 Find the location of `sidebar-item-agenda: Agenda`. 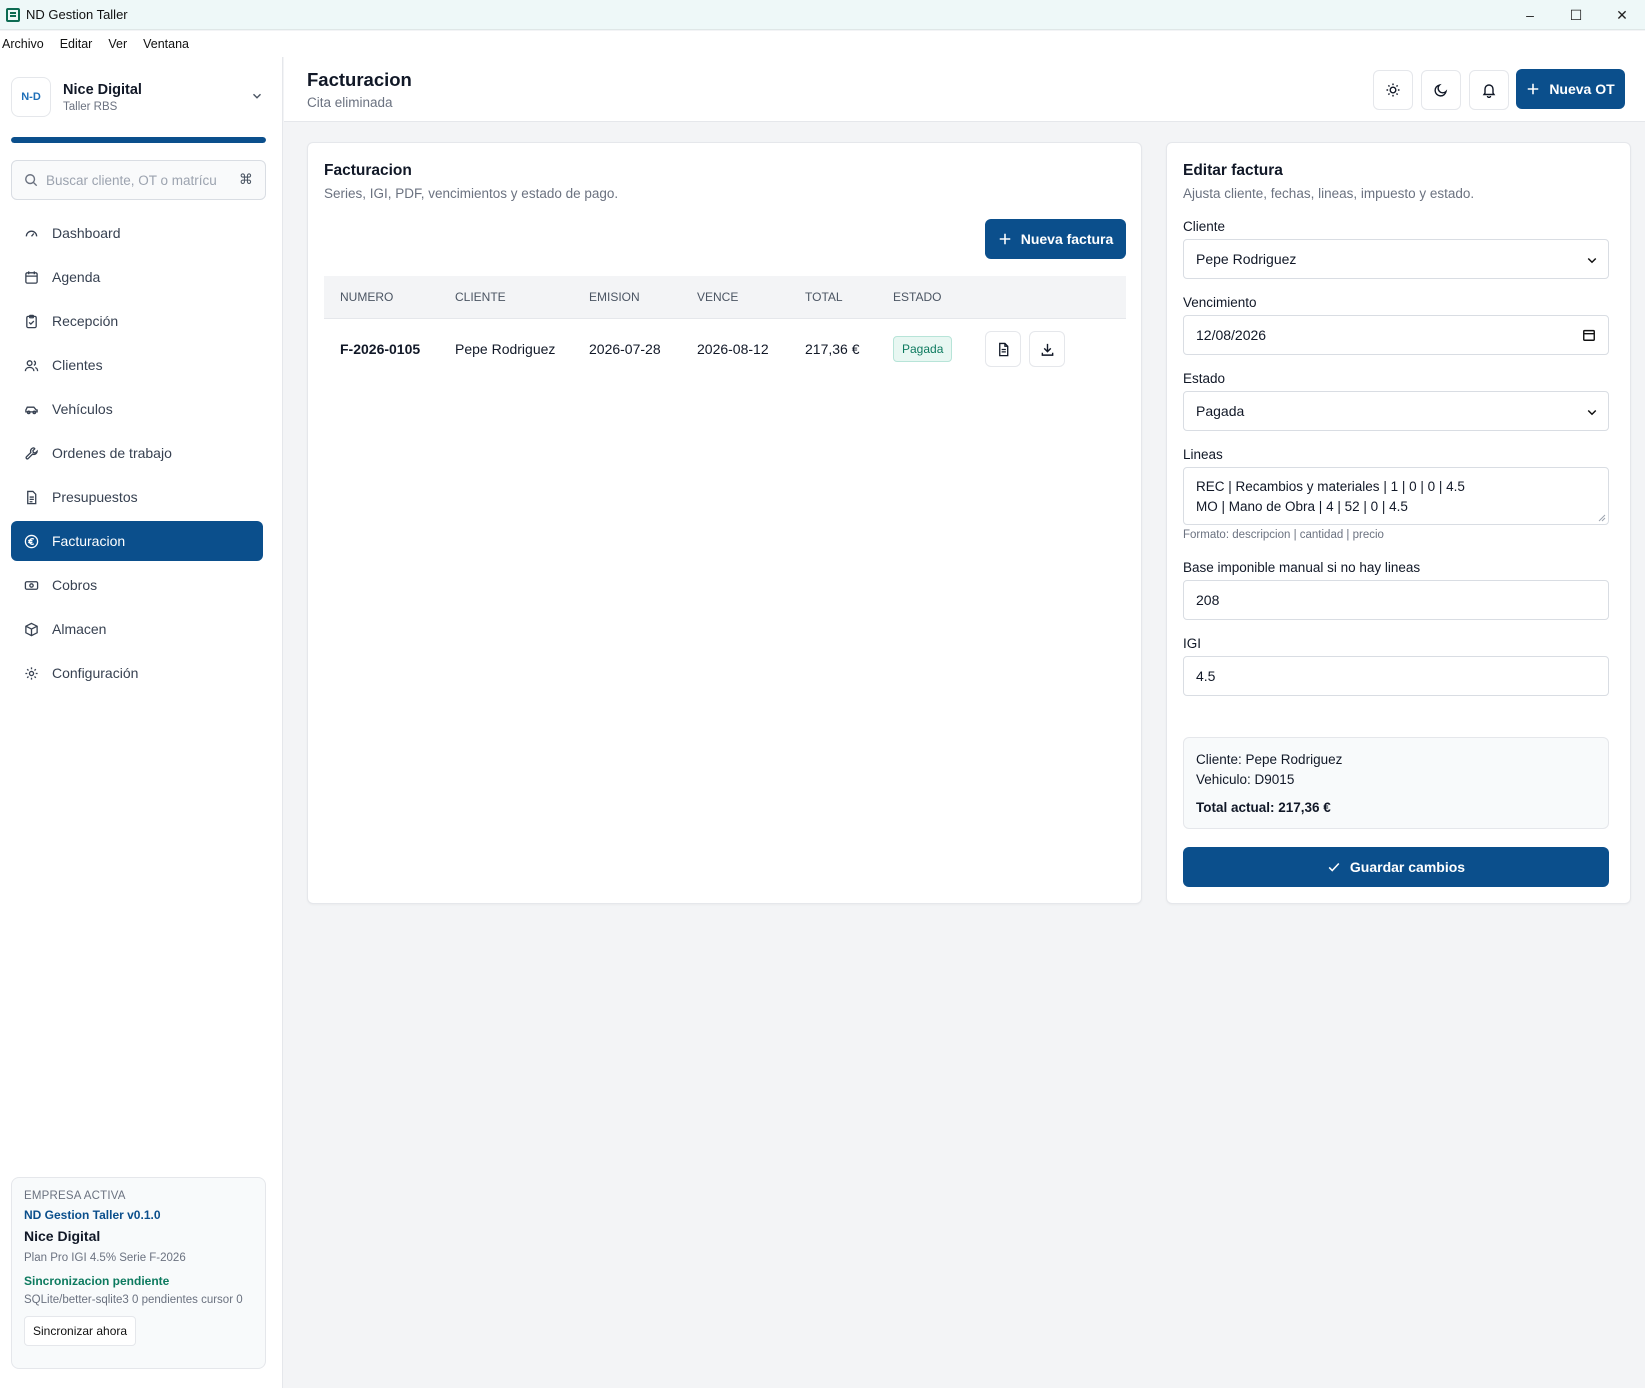

sidebar-item-agenda: Agenda is located at coordinates (137, 277).